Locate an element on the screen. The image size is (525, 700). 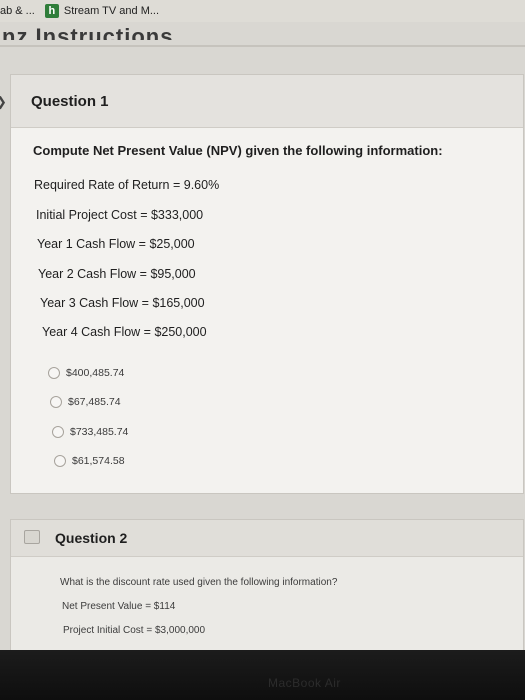
question-1-title: Question 1 is located at coordinates (70, 101).